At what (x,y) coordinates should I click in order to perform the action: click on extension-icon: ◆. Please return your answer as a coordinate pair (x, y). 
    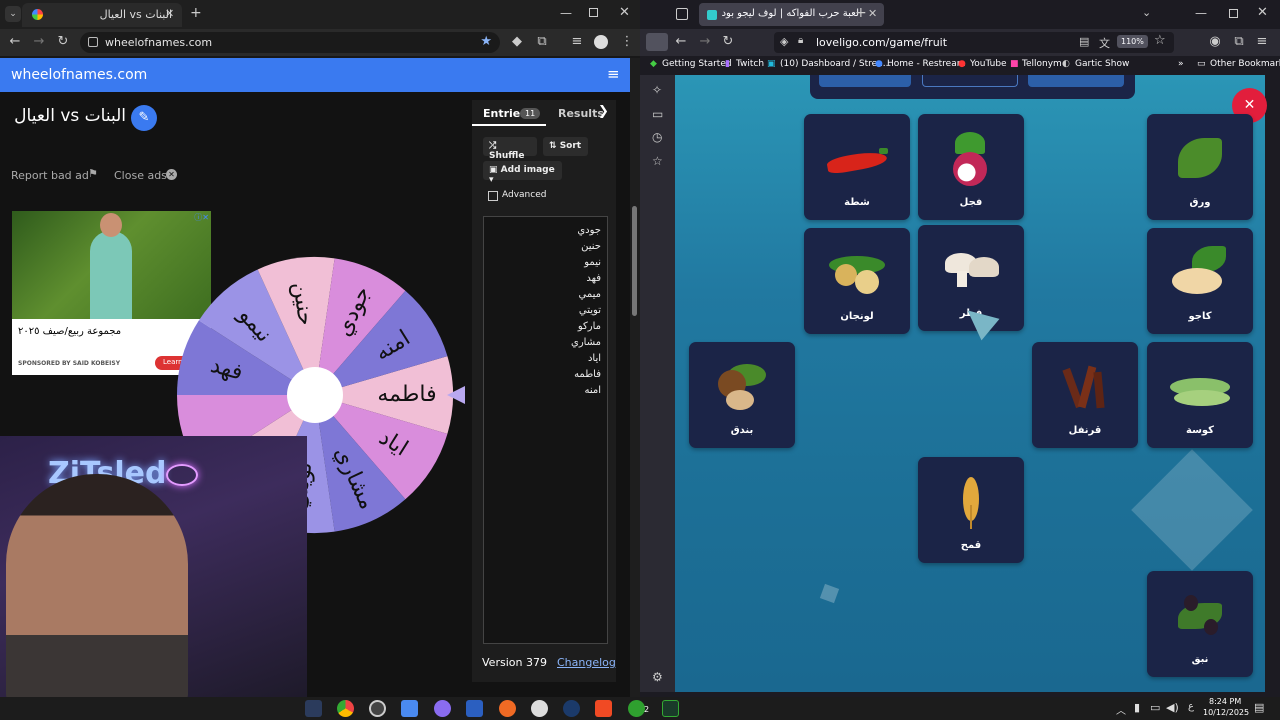
    Looking at the image, I should click on (517, 42).